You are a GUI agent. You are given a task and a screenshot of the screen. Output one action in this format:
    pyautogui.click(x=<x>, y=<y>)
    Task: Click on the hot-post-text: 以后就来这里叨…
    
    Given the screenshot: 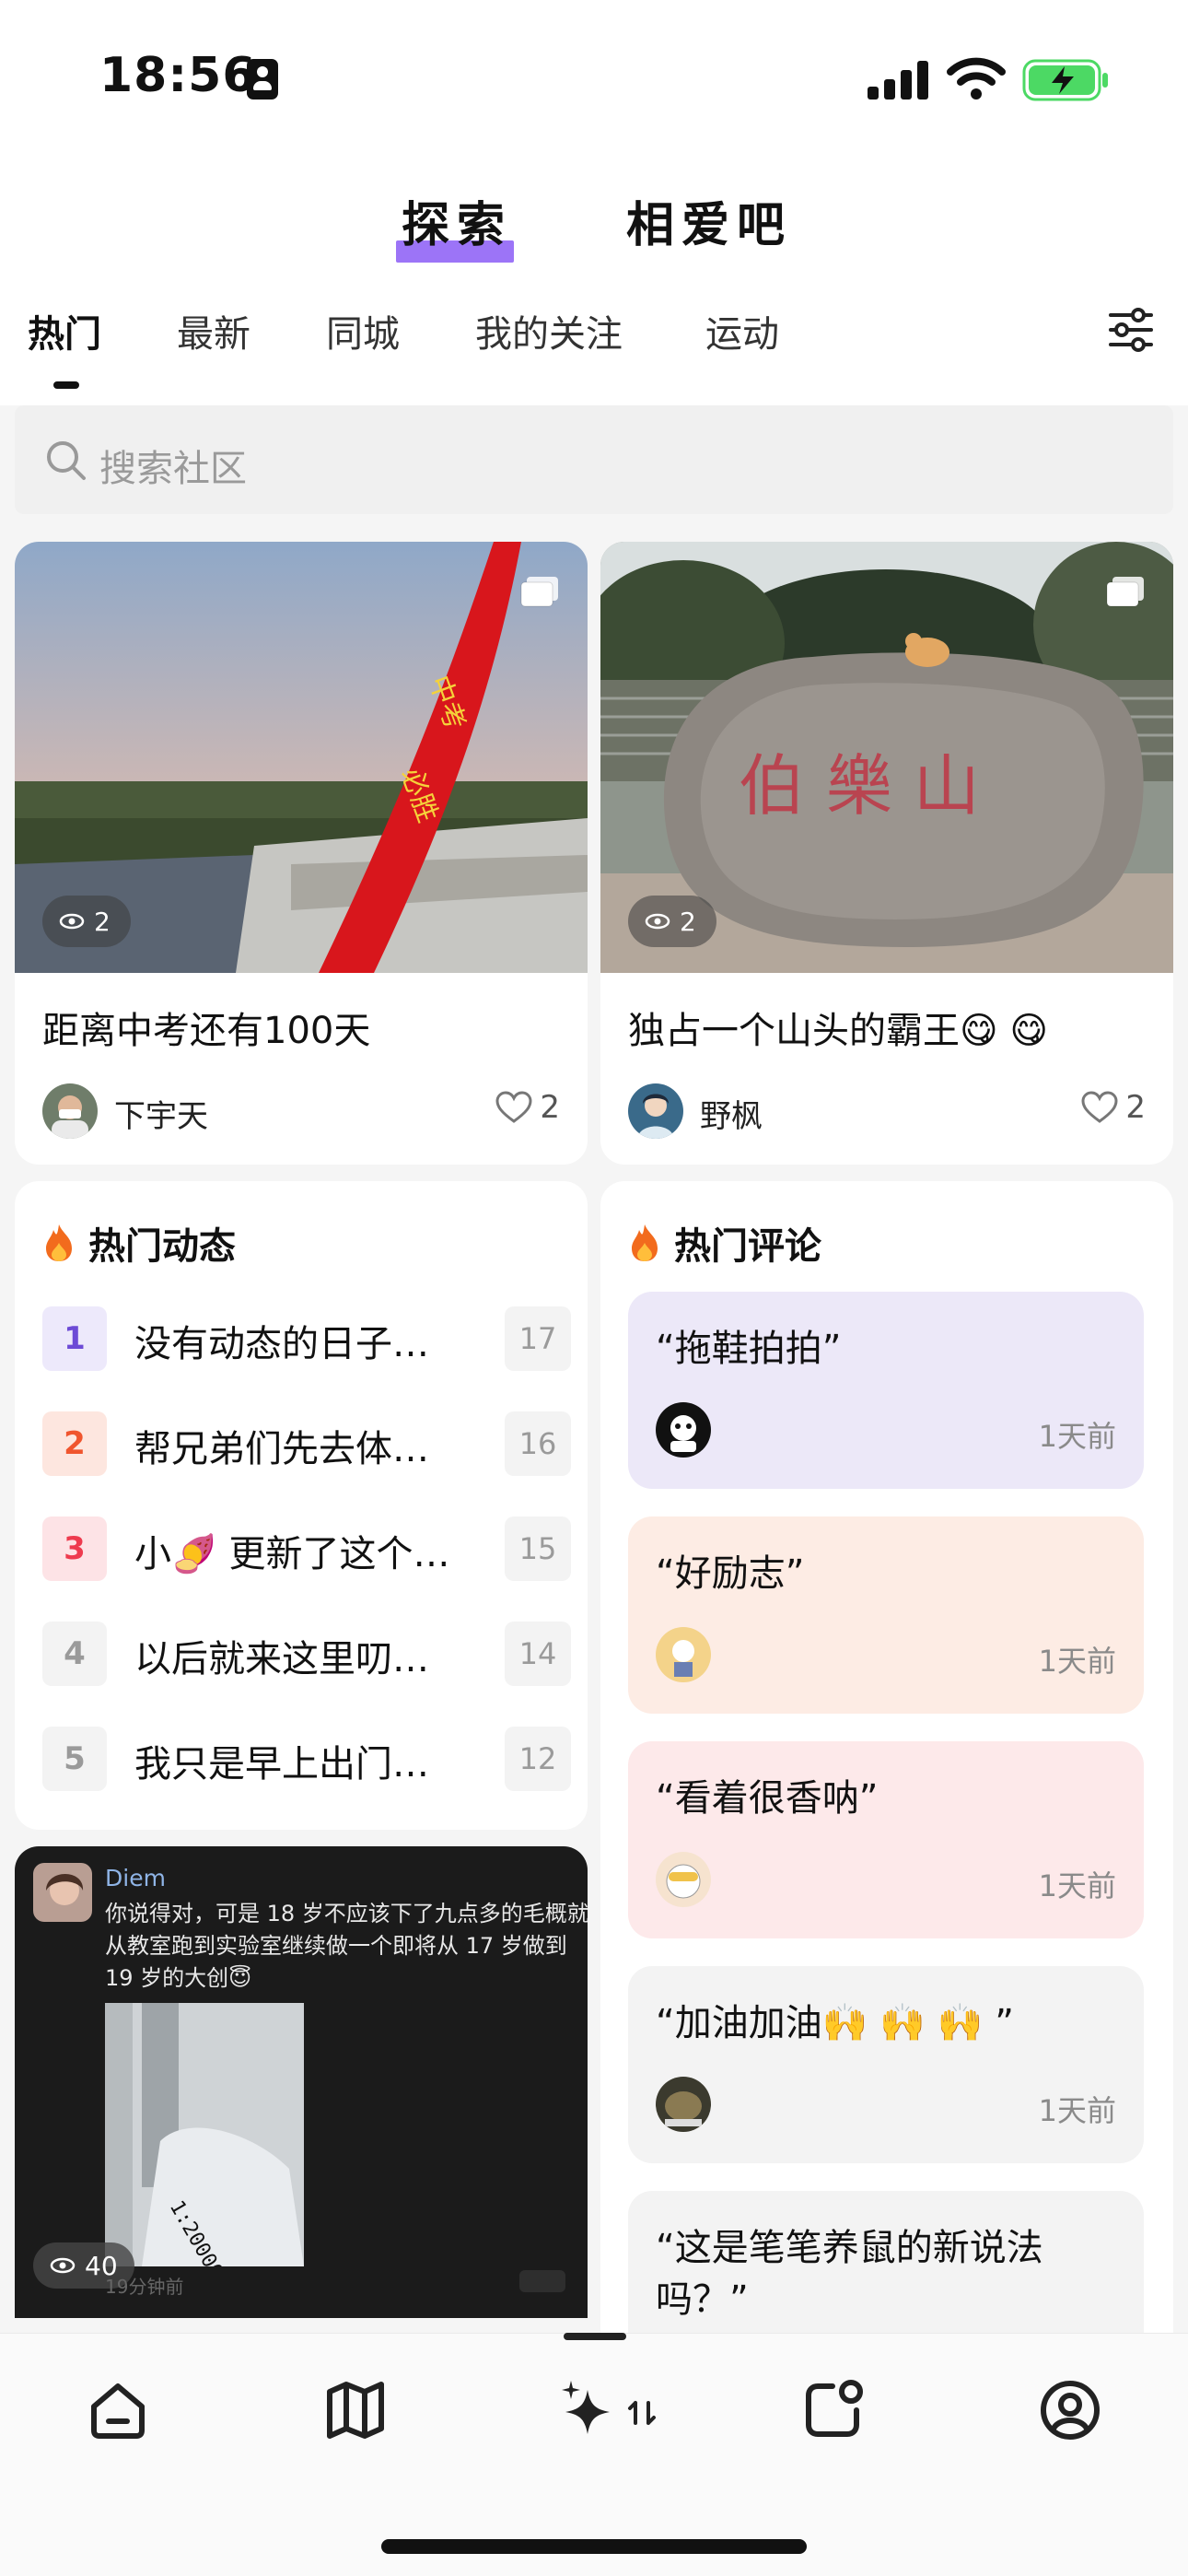 What is the action you would take?
    pyautogui.click(x=281, y=1659)
    